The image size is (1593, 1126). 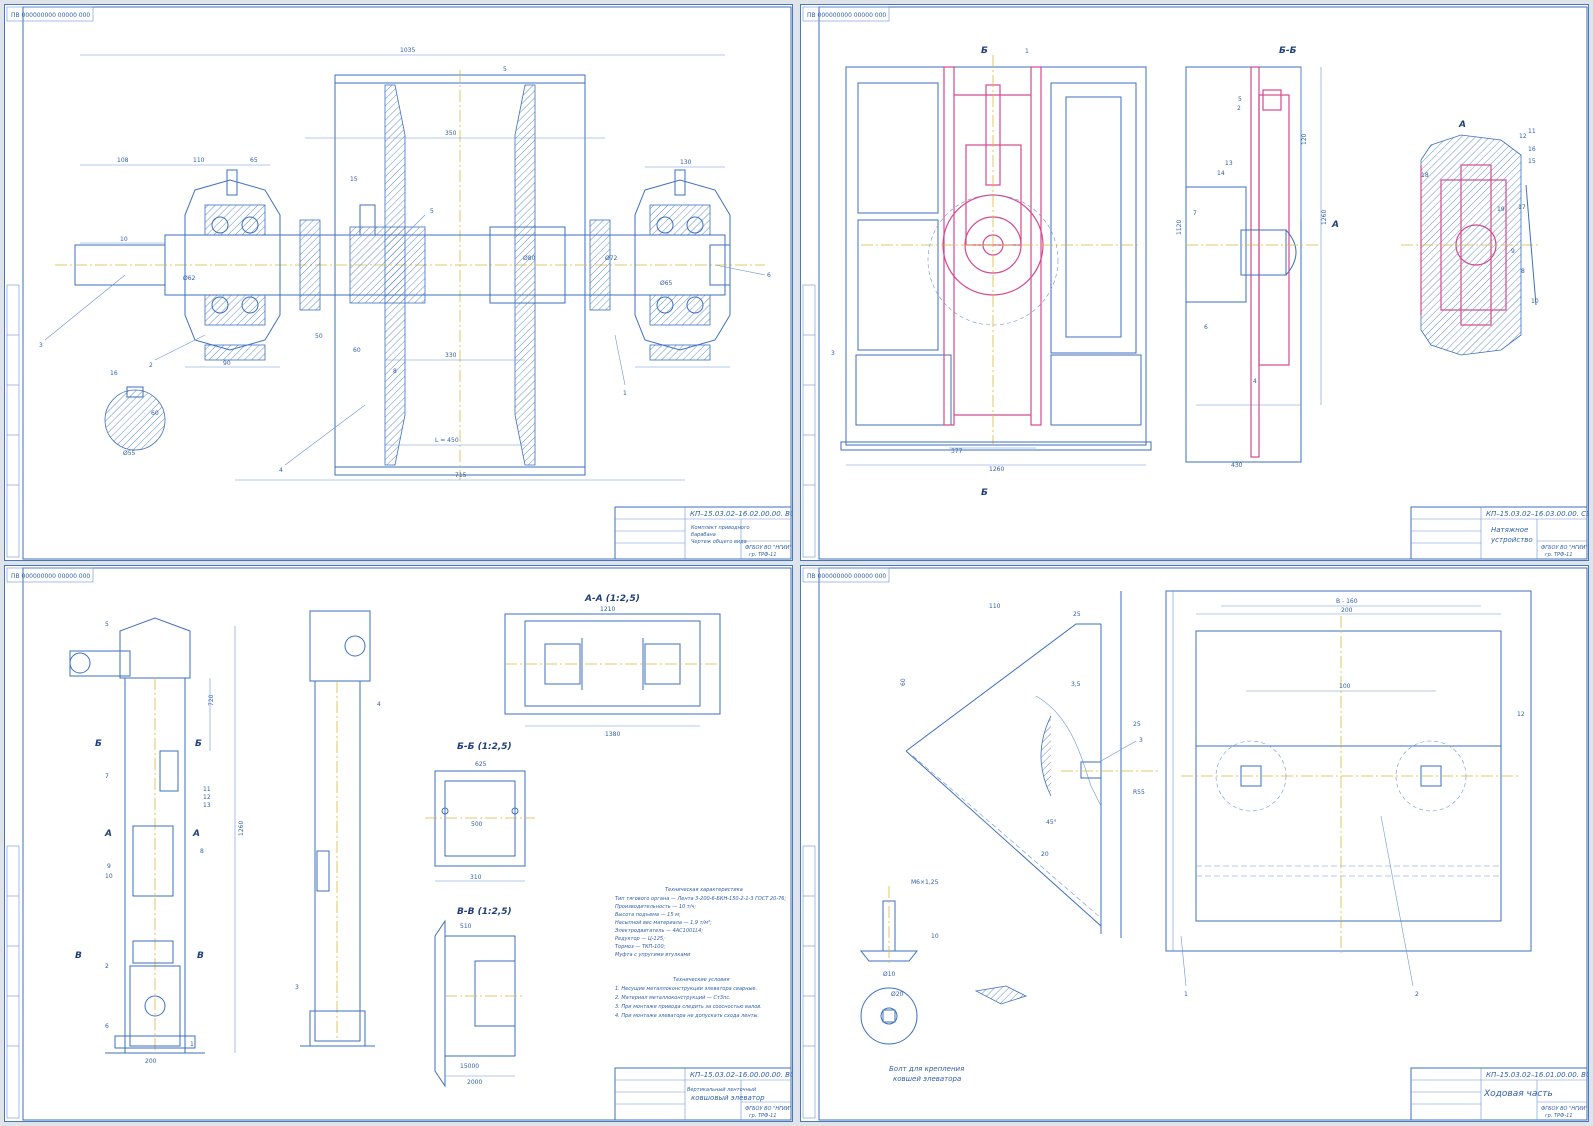 I want to click on dim-60-key: 60, so click(x=155, y=413).